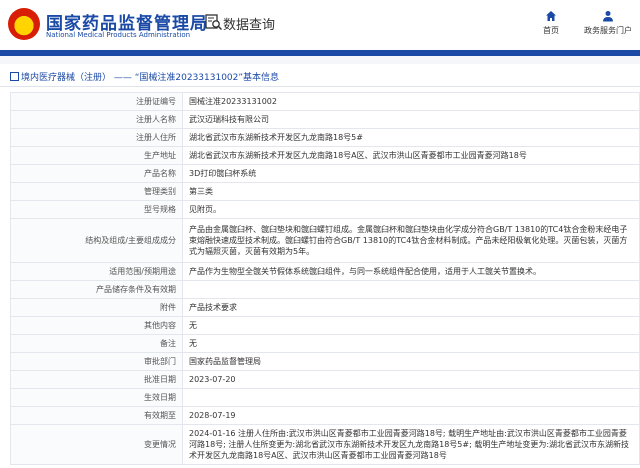 The image size is (640, 468). What do you see at coordinates (24, 24) in the screenshot?
I see `emblem-icon` at bounding box center [24, 24].